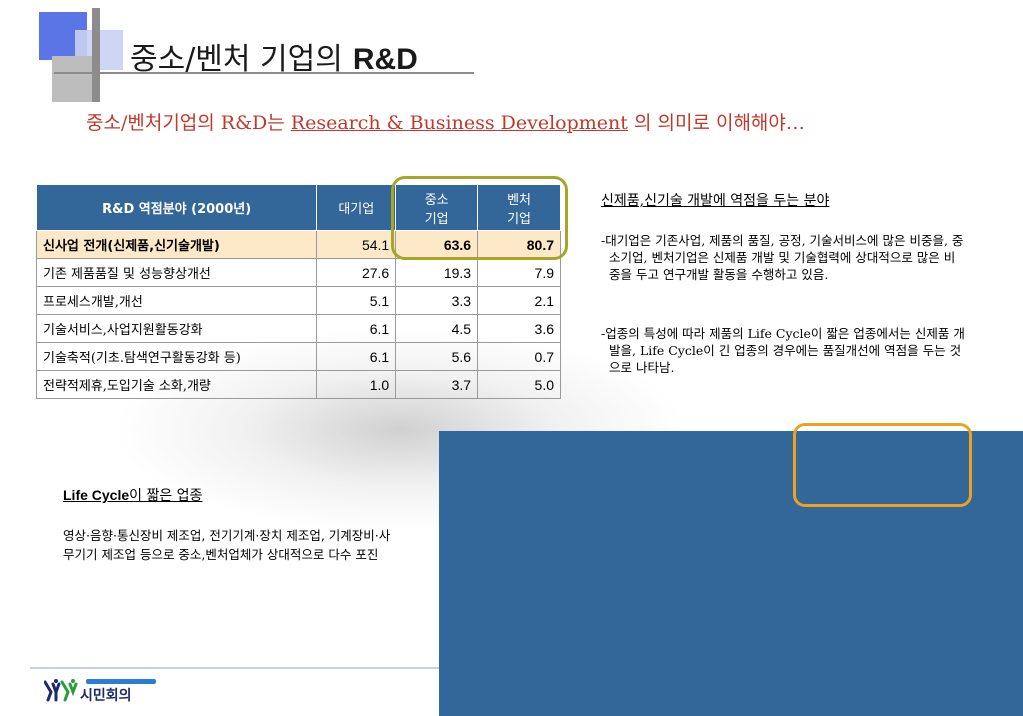 This screenshot has height=716, width=1023. What do you see at coordinates (106, 696) in the screenshot?
I see `logo-name: 시민회의` at bounding box center [106, 696].